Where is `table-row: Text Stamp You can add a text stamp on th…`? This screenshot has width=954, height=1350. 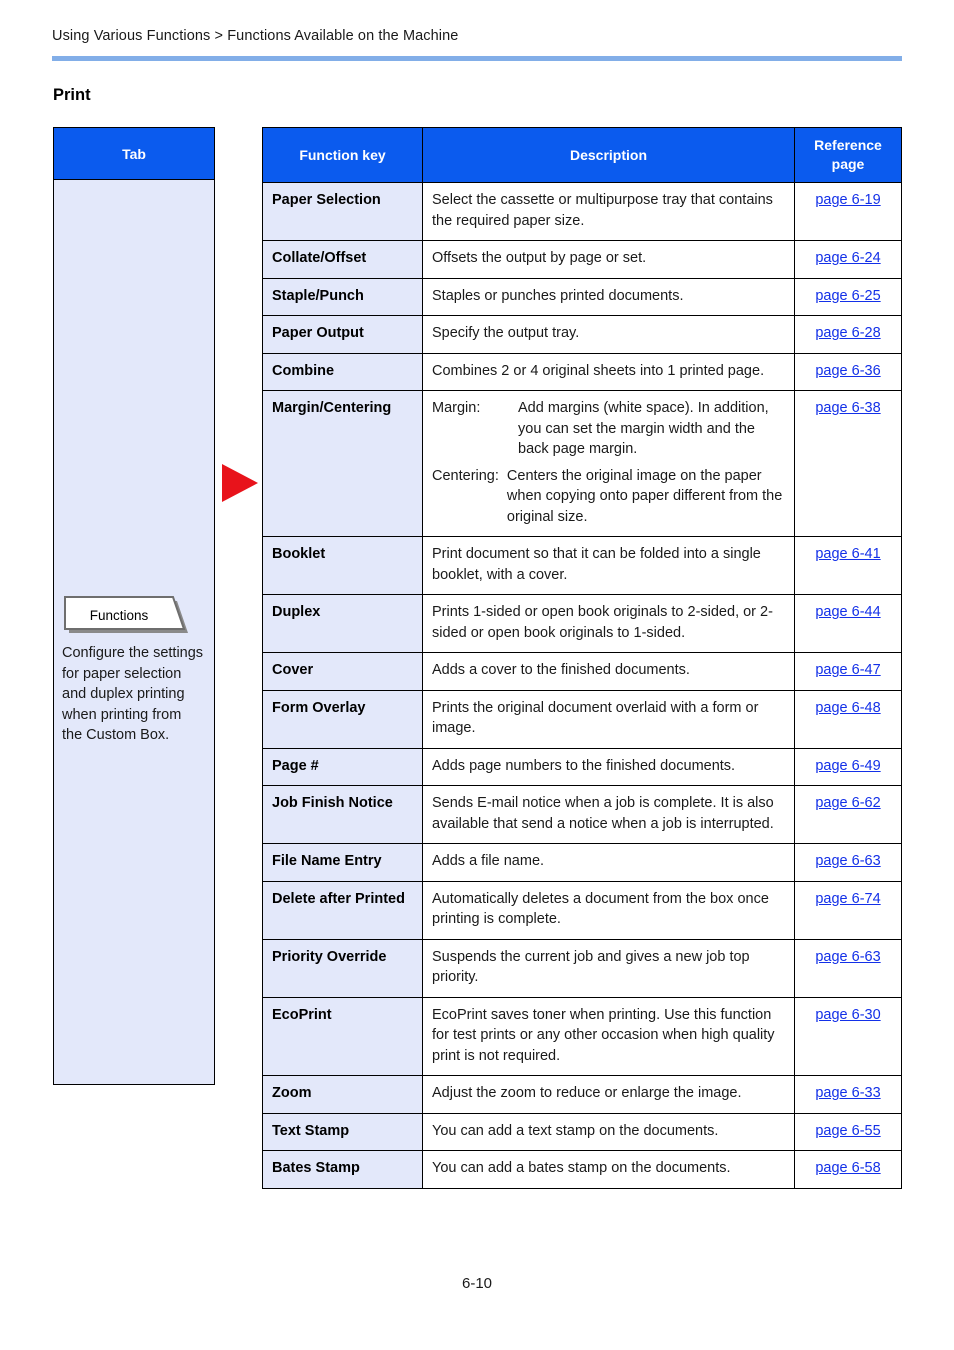 table-row: Text Stamp You can add a text stamp on th… is located at coordinates (582, 1131).